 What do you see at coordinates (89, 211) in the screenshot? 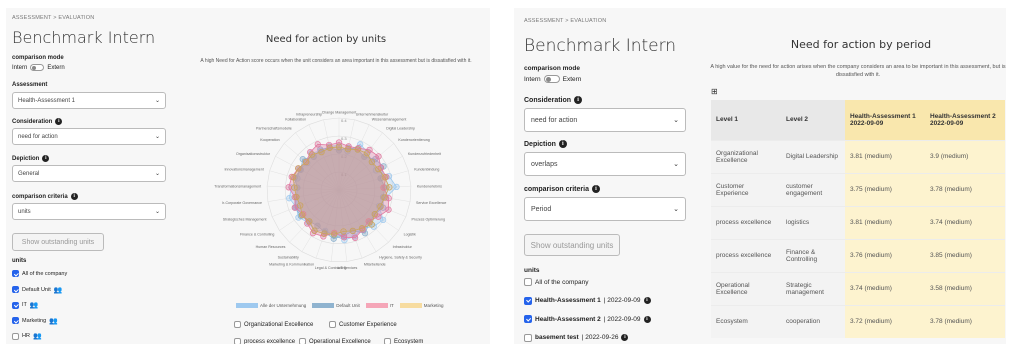
I see `criteria-select: units ⌄` at bounding box center [89, 211].